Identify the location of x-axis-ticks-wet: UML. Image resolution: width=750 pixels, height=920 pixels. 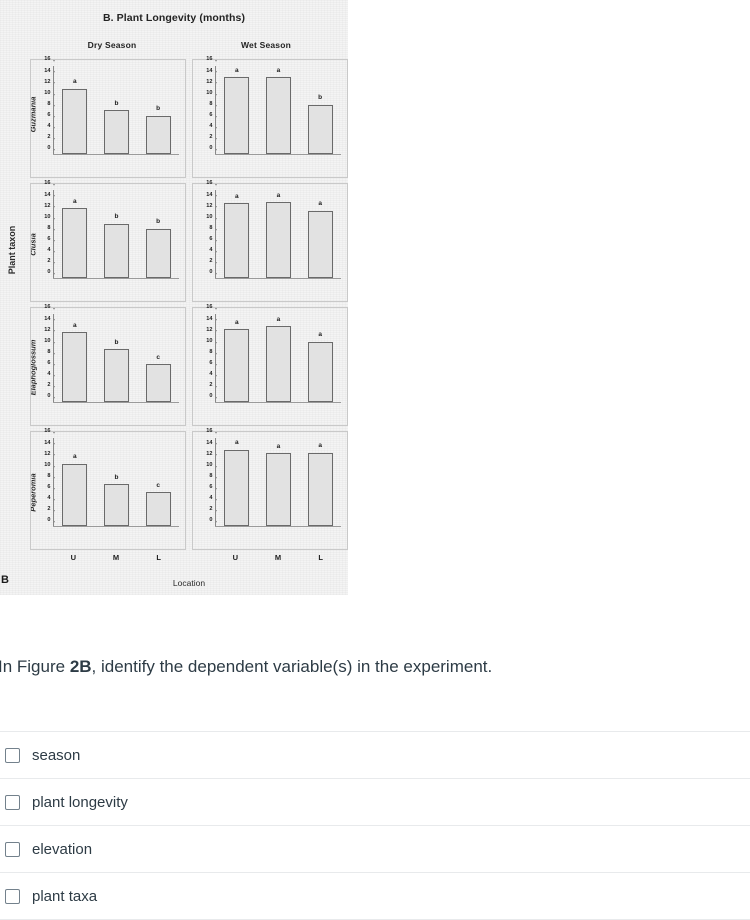
(278, 557).